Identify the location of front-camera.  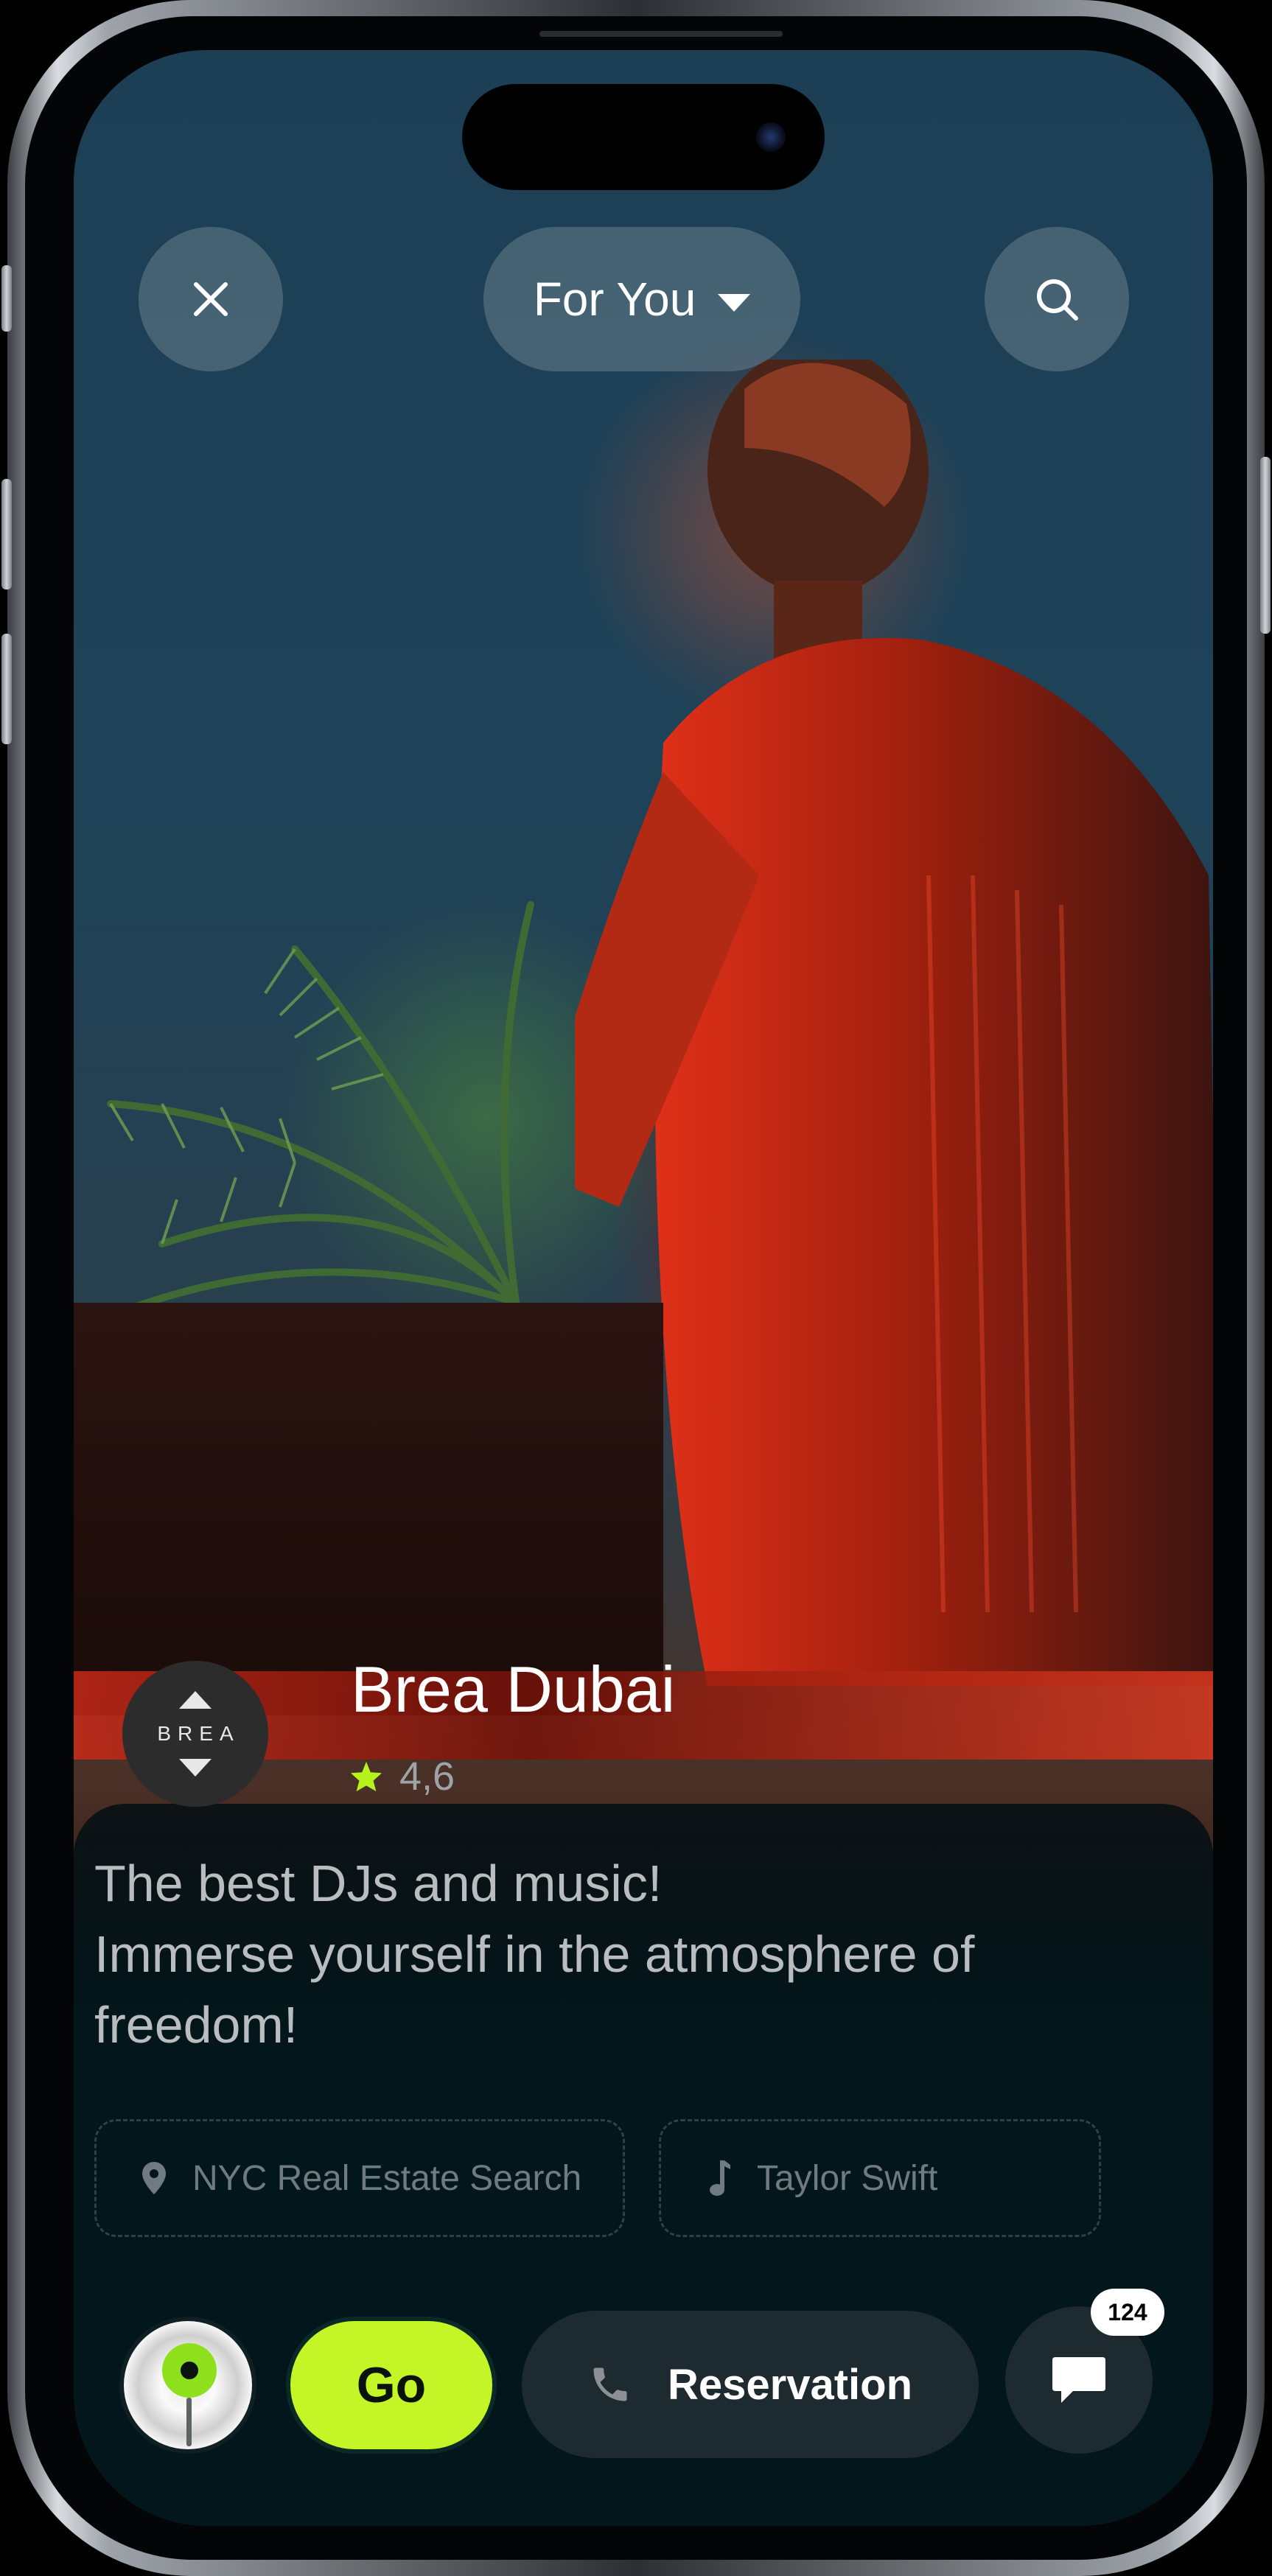
(771, 137).